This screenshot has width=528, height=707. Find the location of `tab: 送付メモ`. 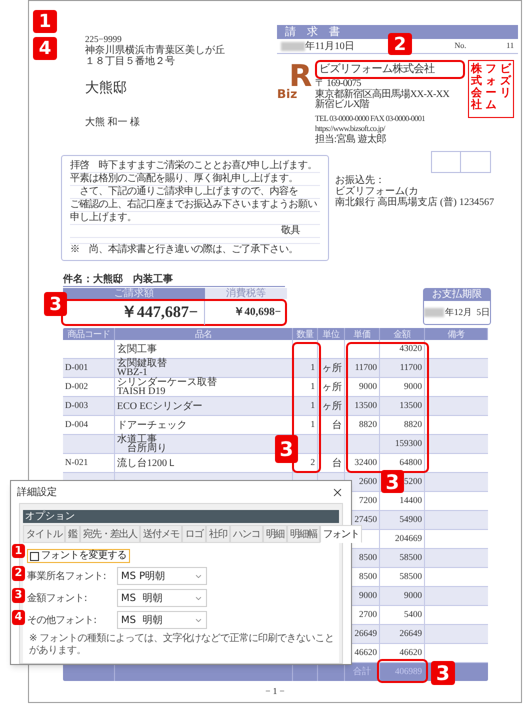

tab: 送付メモ is located at coordinates (161, 534).